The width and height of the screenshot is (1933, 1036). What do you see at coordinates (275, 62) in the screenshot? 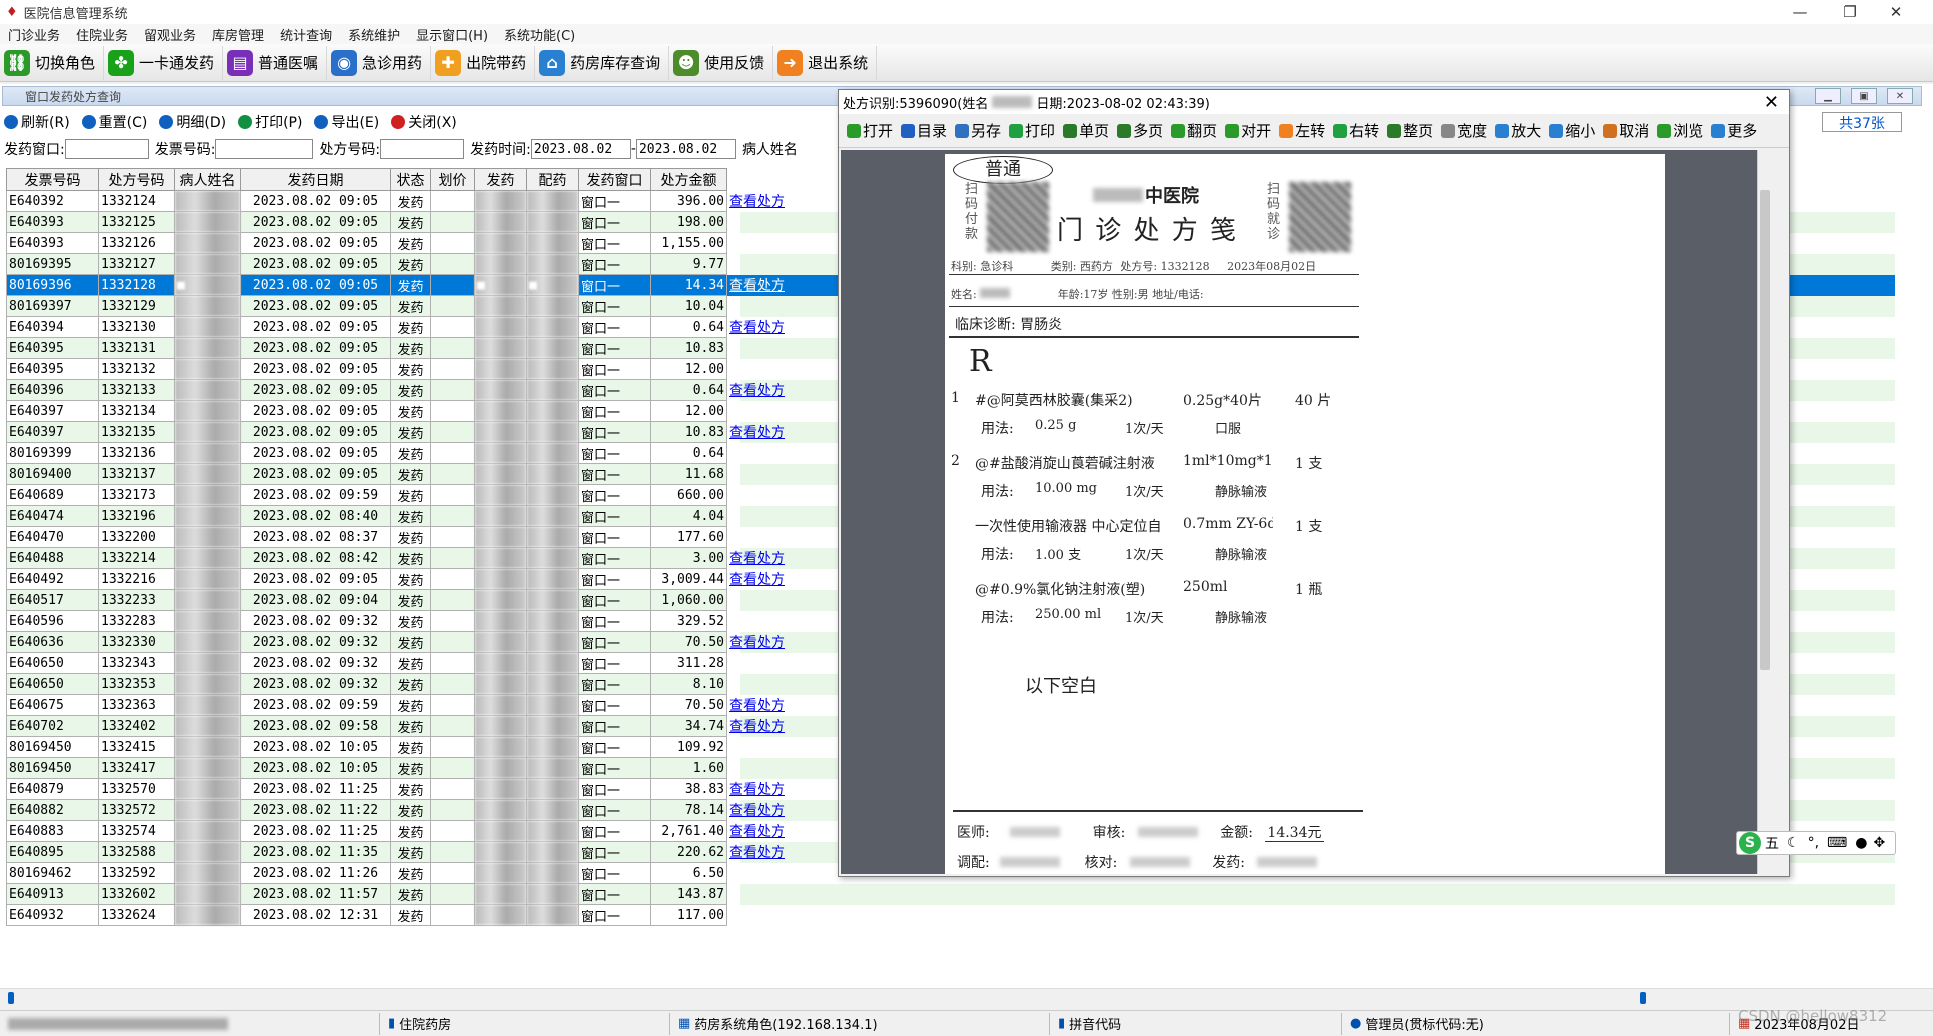
I see `toolbar-button-2: ▤ 普通医嘱` at bounding box center [275, 62].